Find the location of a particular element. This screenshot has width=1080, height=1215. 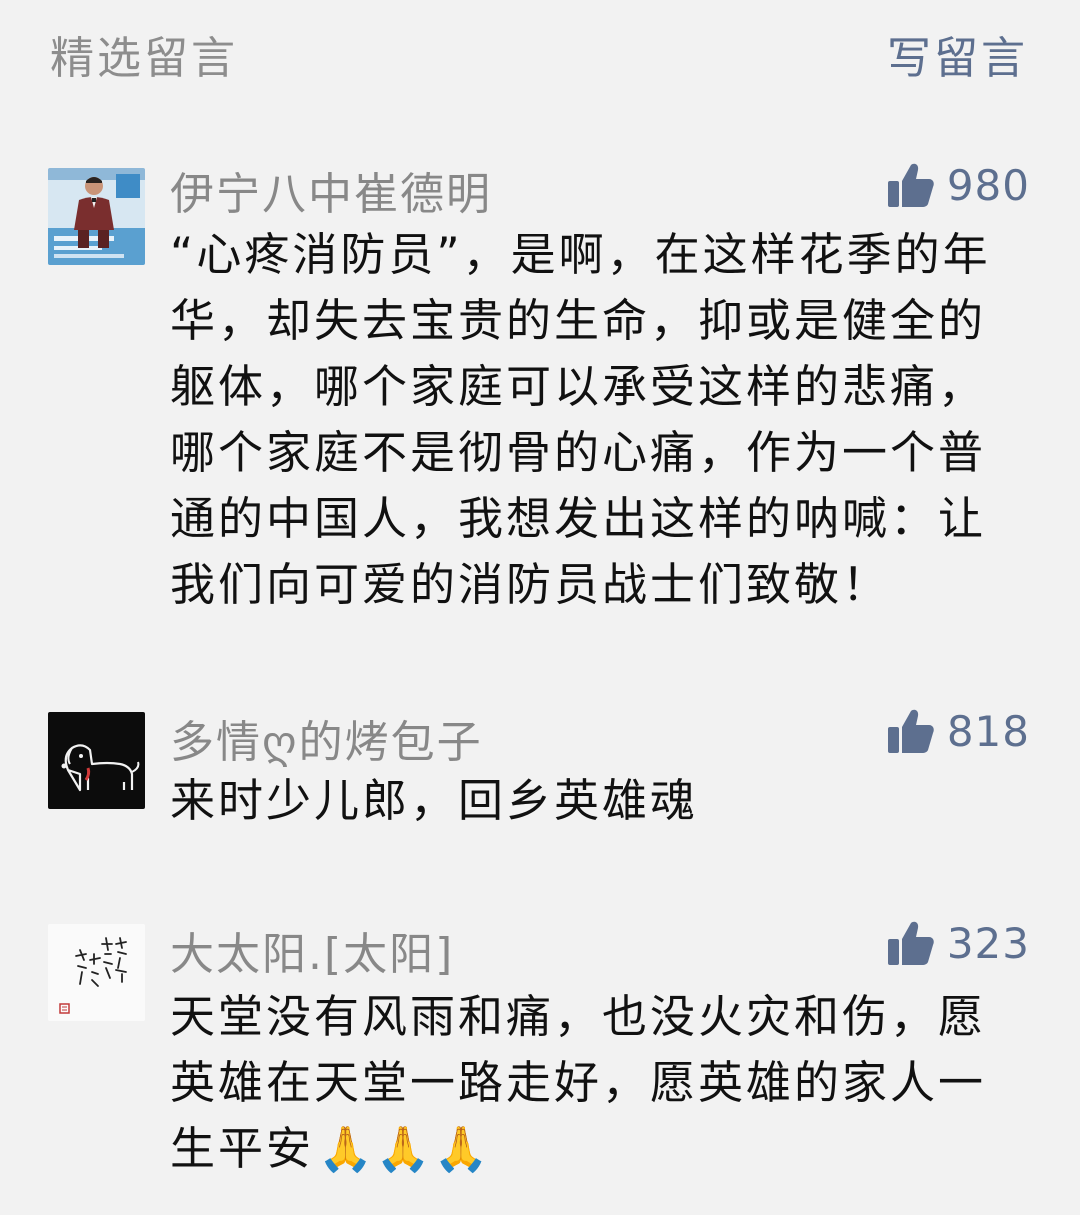

comment-text: 来时少儿郎，回乡英雄魂 is located at coordinates (434, 800).